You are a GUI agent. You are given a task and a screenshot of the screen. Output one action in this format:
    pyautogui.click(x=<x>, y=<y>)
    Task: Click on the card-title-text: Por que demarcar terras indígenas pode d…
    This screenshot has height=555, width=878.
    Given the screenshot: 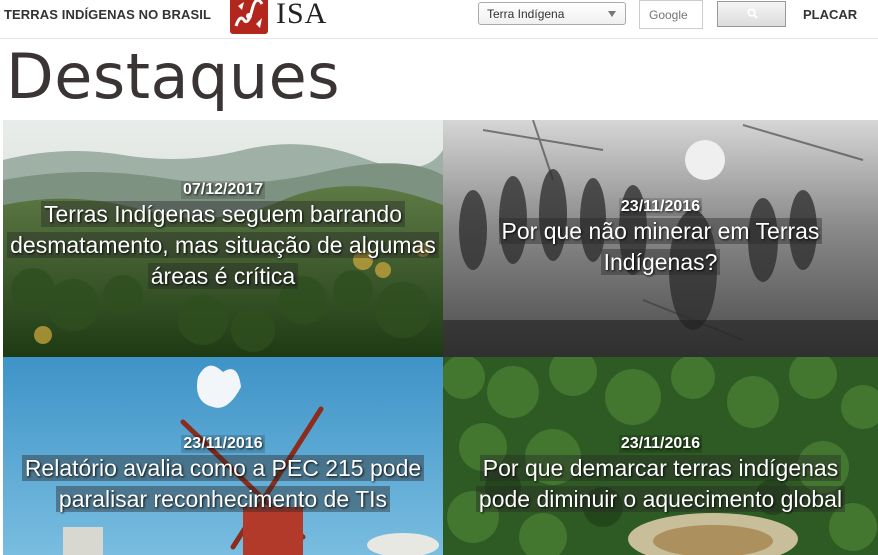 What is the action you would take?
    pyautogui.click(x=660, y=483)
    